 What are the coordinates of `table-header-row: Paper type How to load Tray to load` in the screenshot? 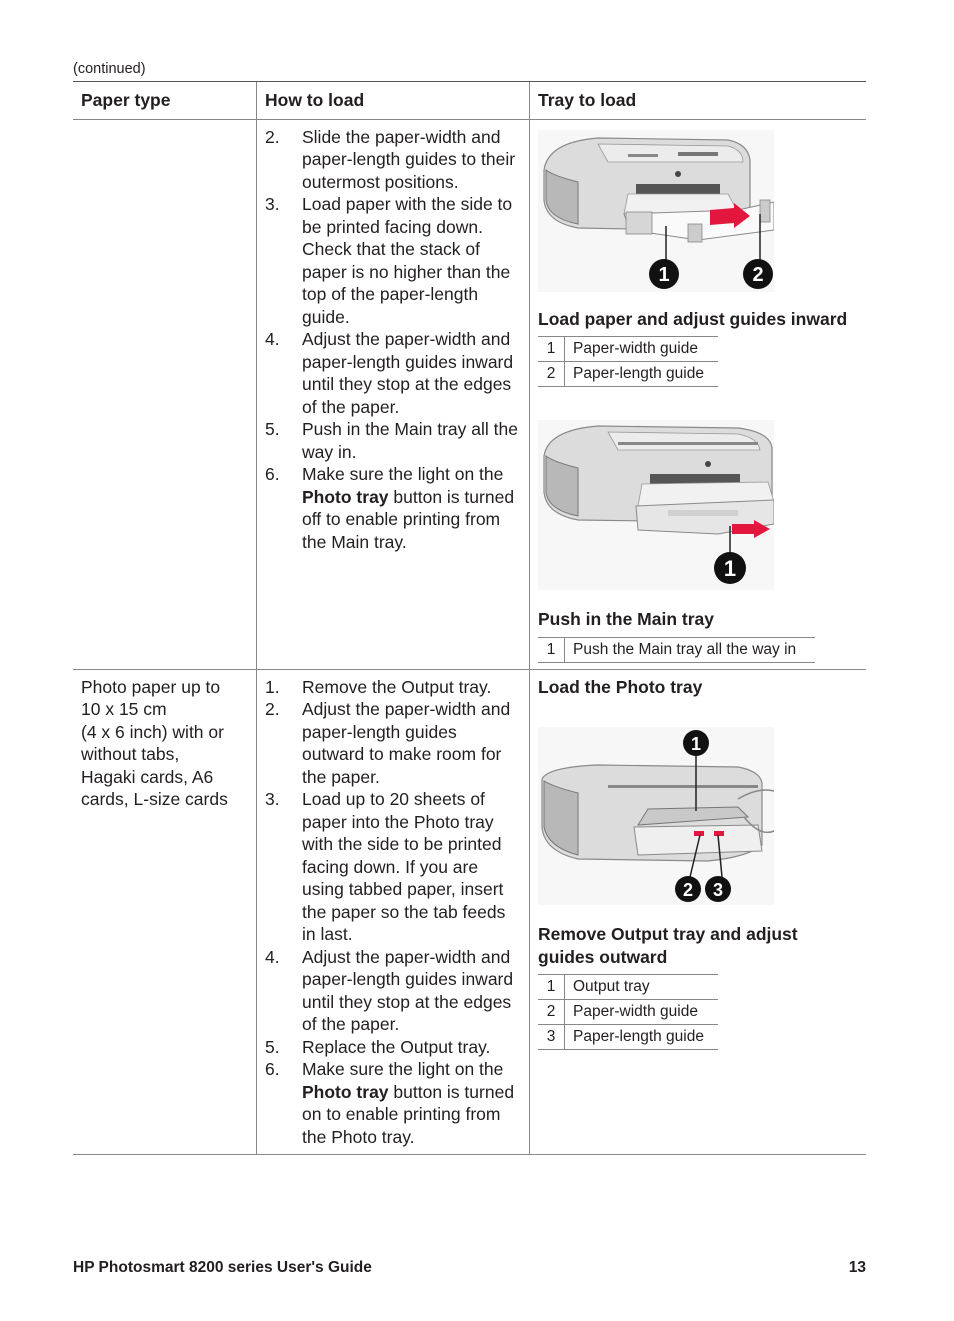 It's located at (469, 100).